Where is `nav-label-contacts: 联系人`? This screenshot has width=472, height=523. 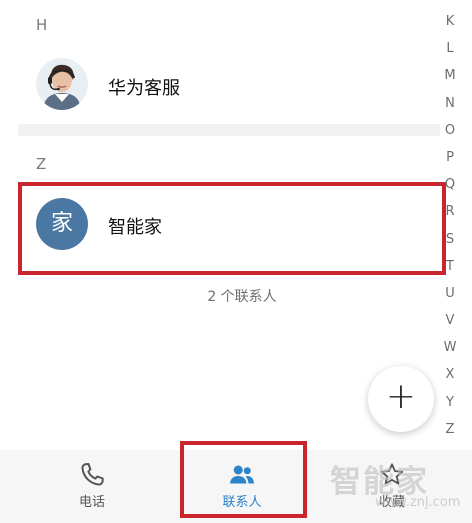 nav-label-contacts: 联系人 is located at coordinates (242, 502).